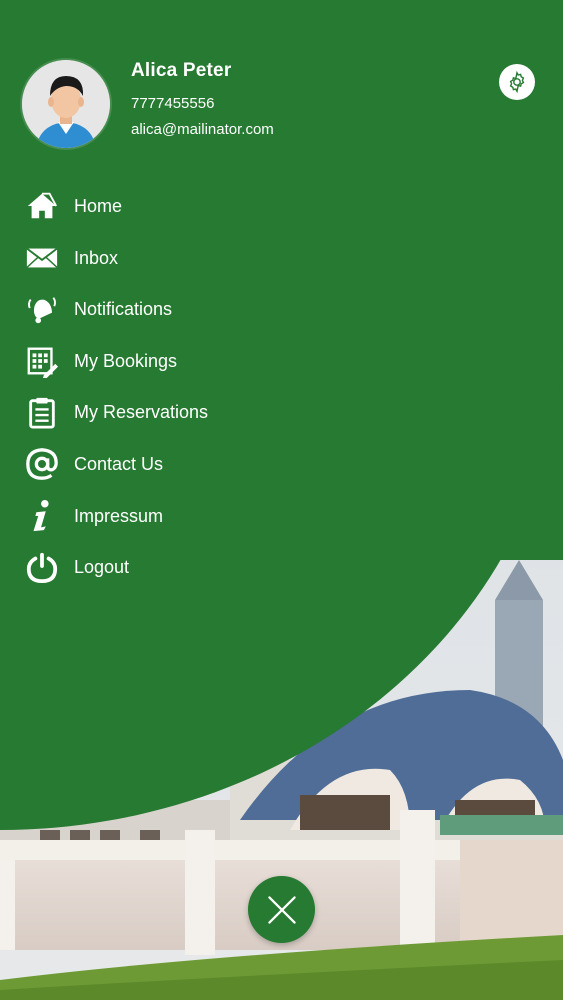 The width and height of the screenshot is (563, 1000). Describe the element at coordinates (119, 463) in the screenshot. I see `menu-item-label: Contact Us` at that location.